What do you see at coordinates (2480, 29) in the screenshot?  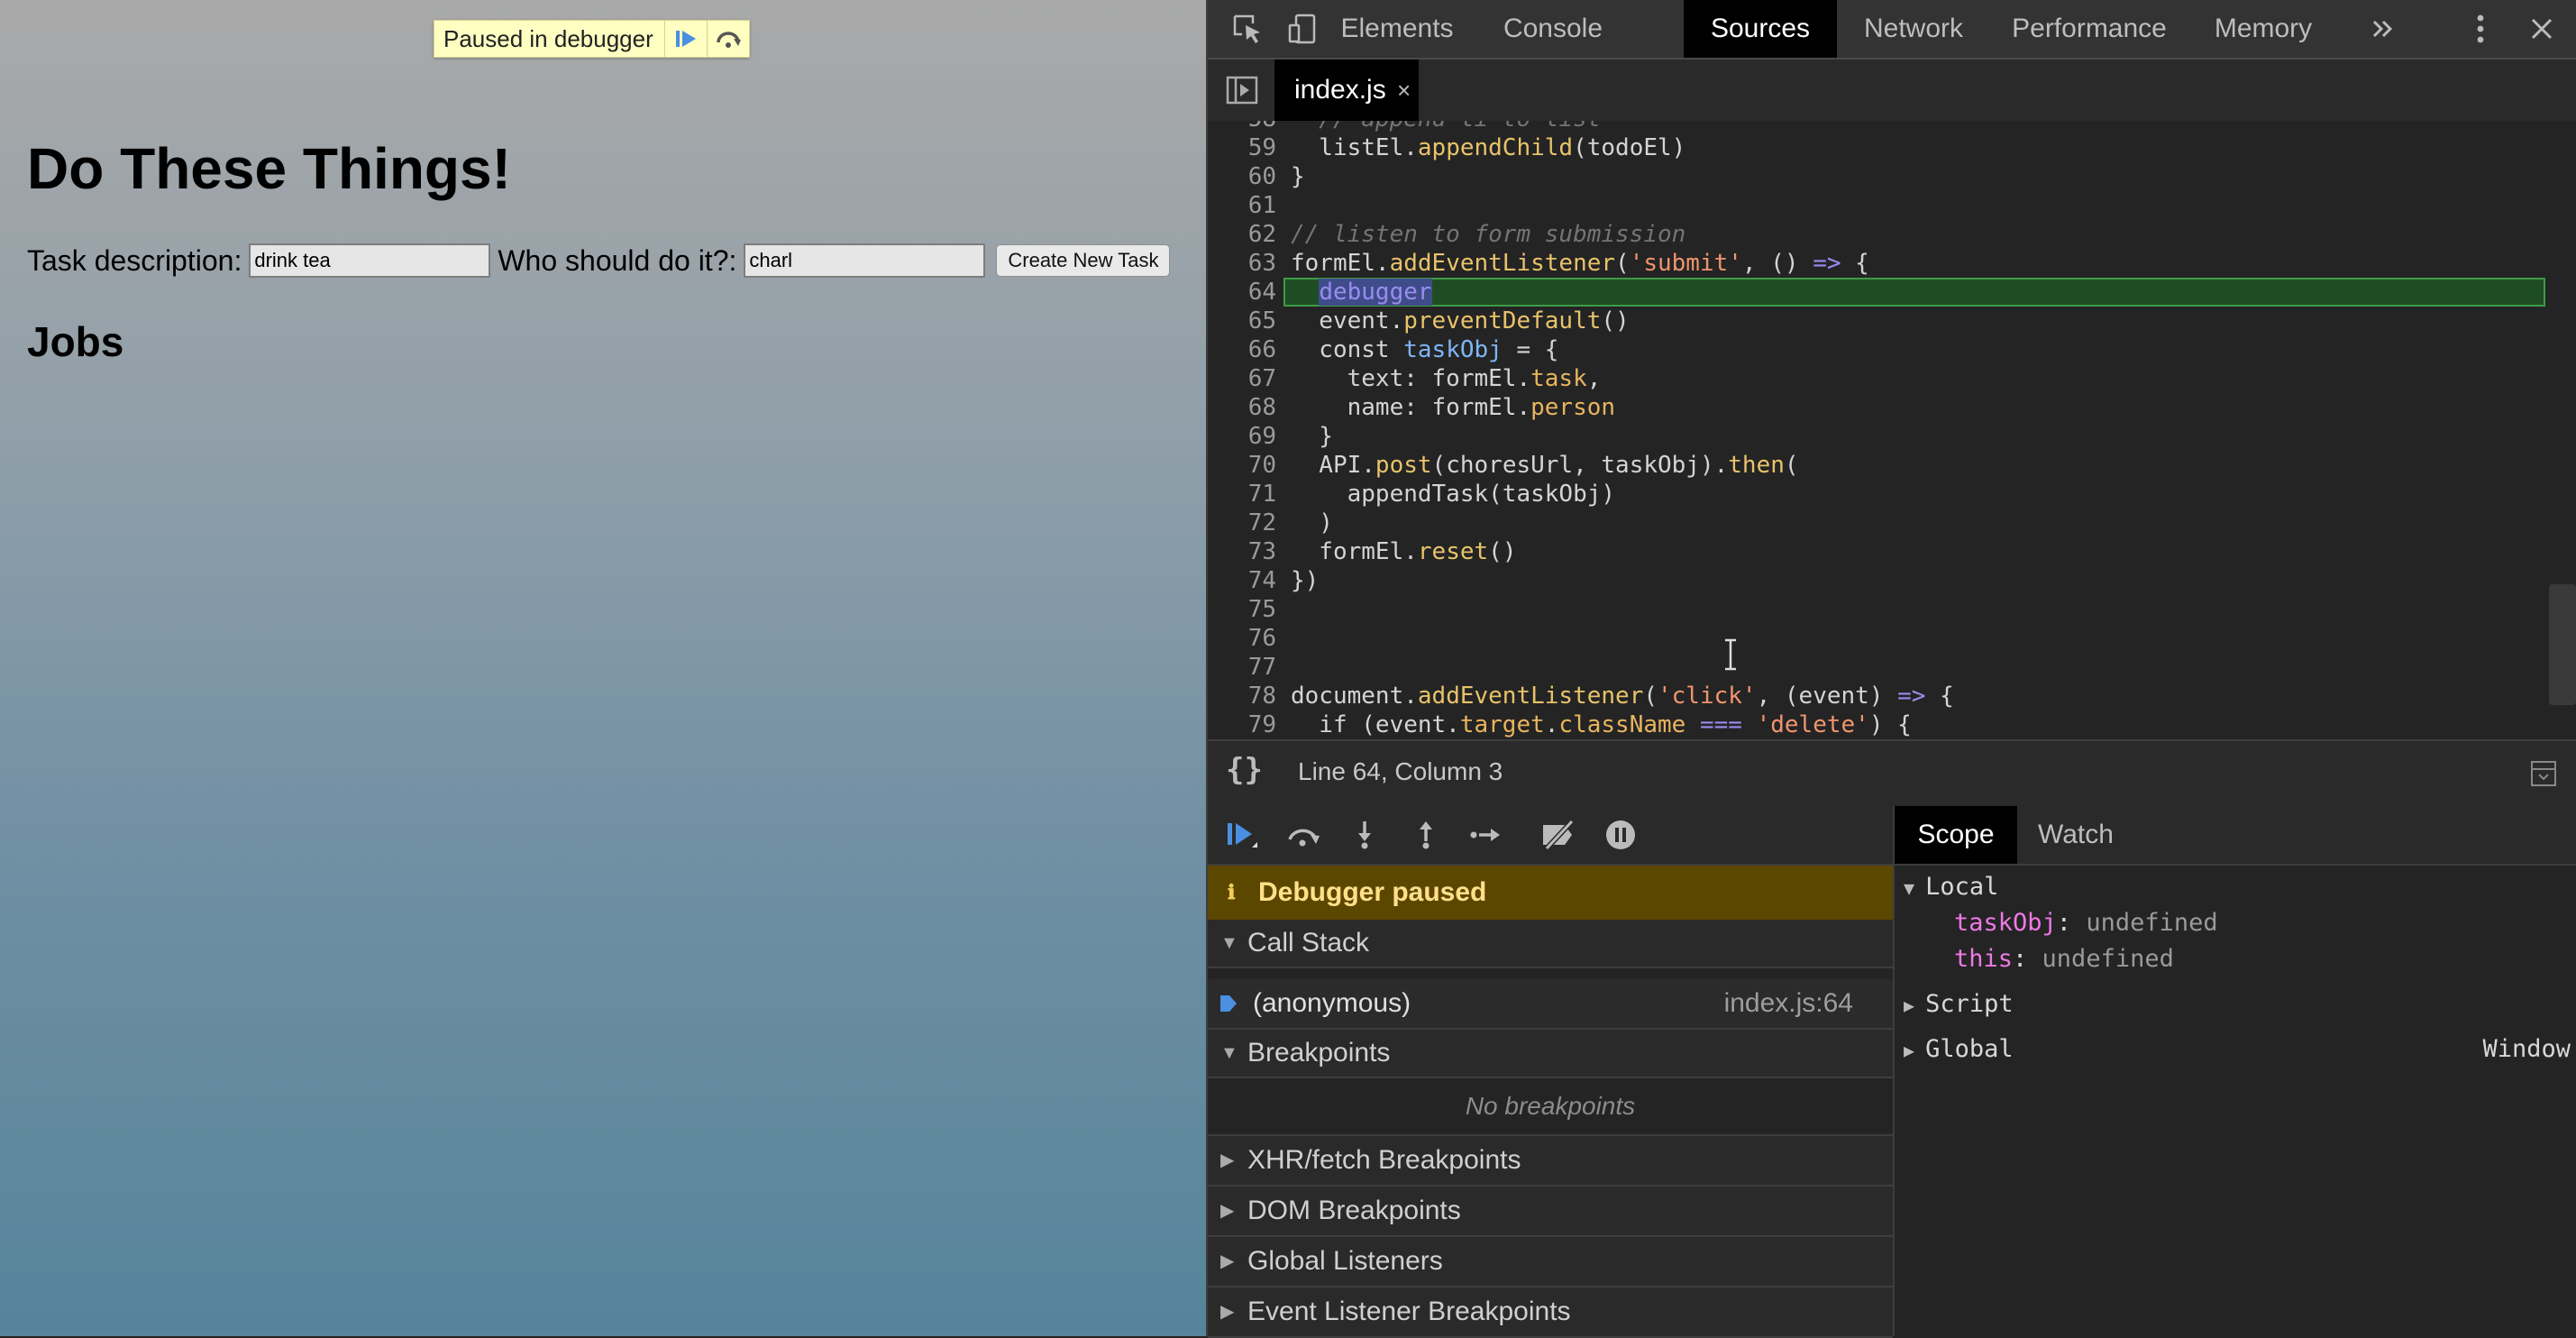 I see `kebab-menu-icon` at bounding box center [2480, 29].